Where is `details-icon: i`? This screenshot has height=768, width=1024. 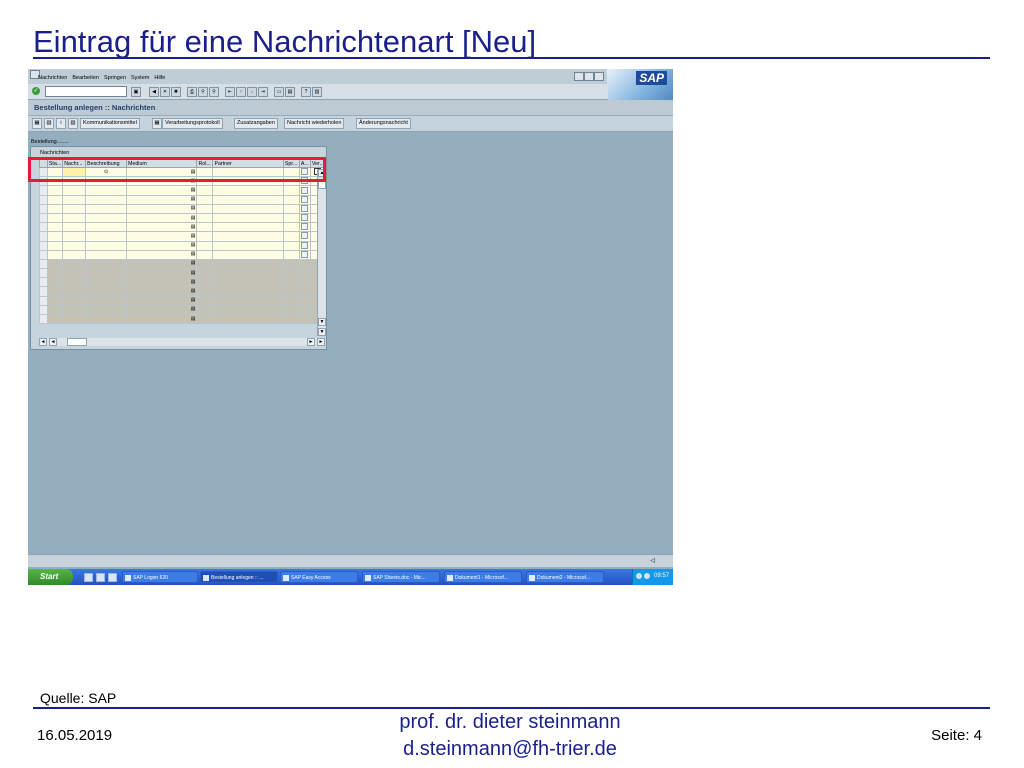
details-icon: i is located at coordinates (61, 123).